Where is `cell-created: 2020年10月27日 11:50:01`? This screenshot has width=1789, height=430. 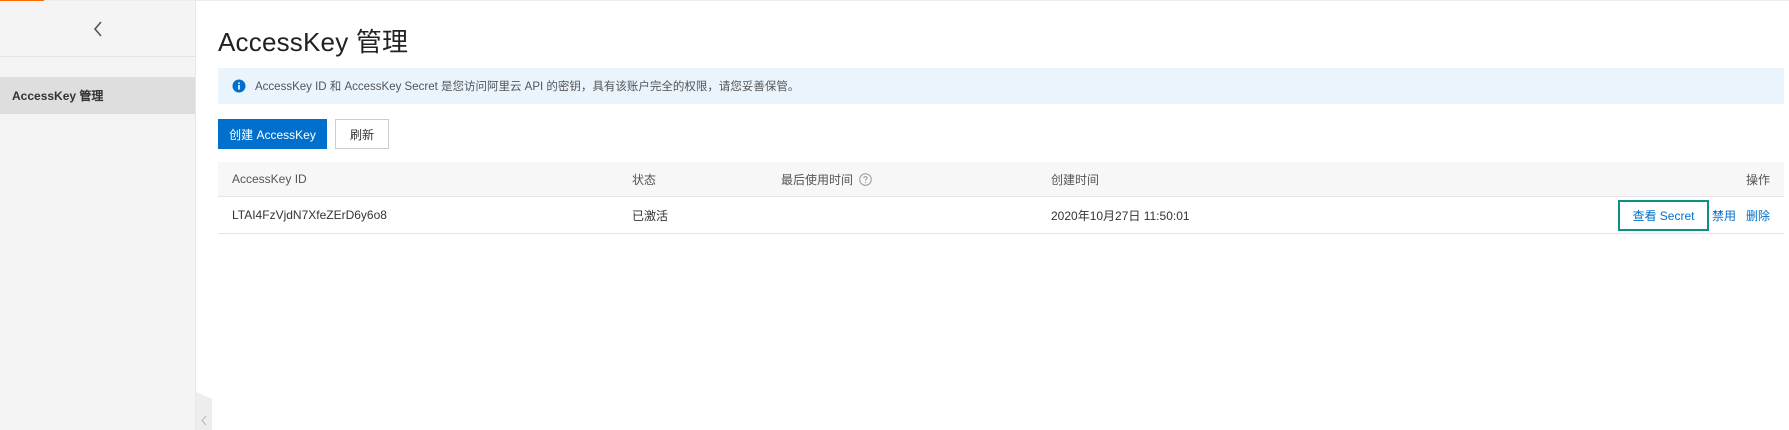 cell-created: 2020年10月27日 11:50:01 is located at coordinates (1120, 215).